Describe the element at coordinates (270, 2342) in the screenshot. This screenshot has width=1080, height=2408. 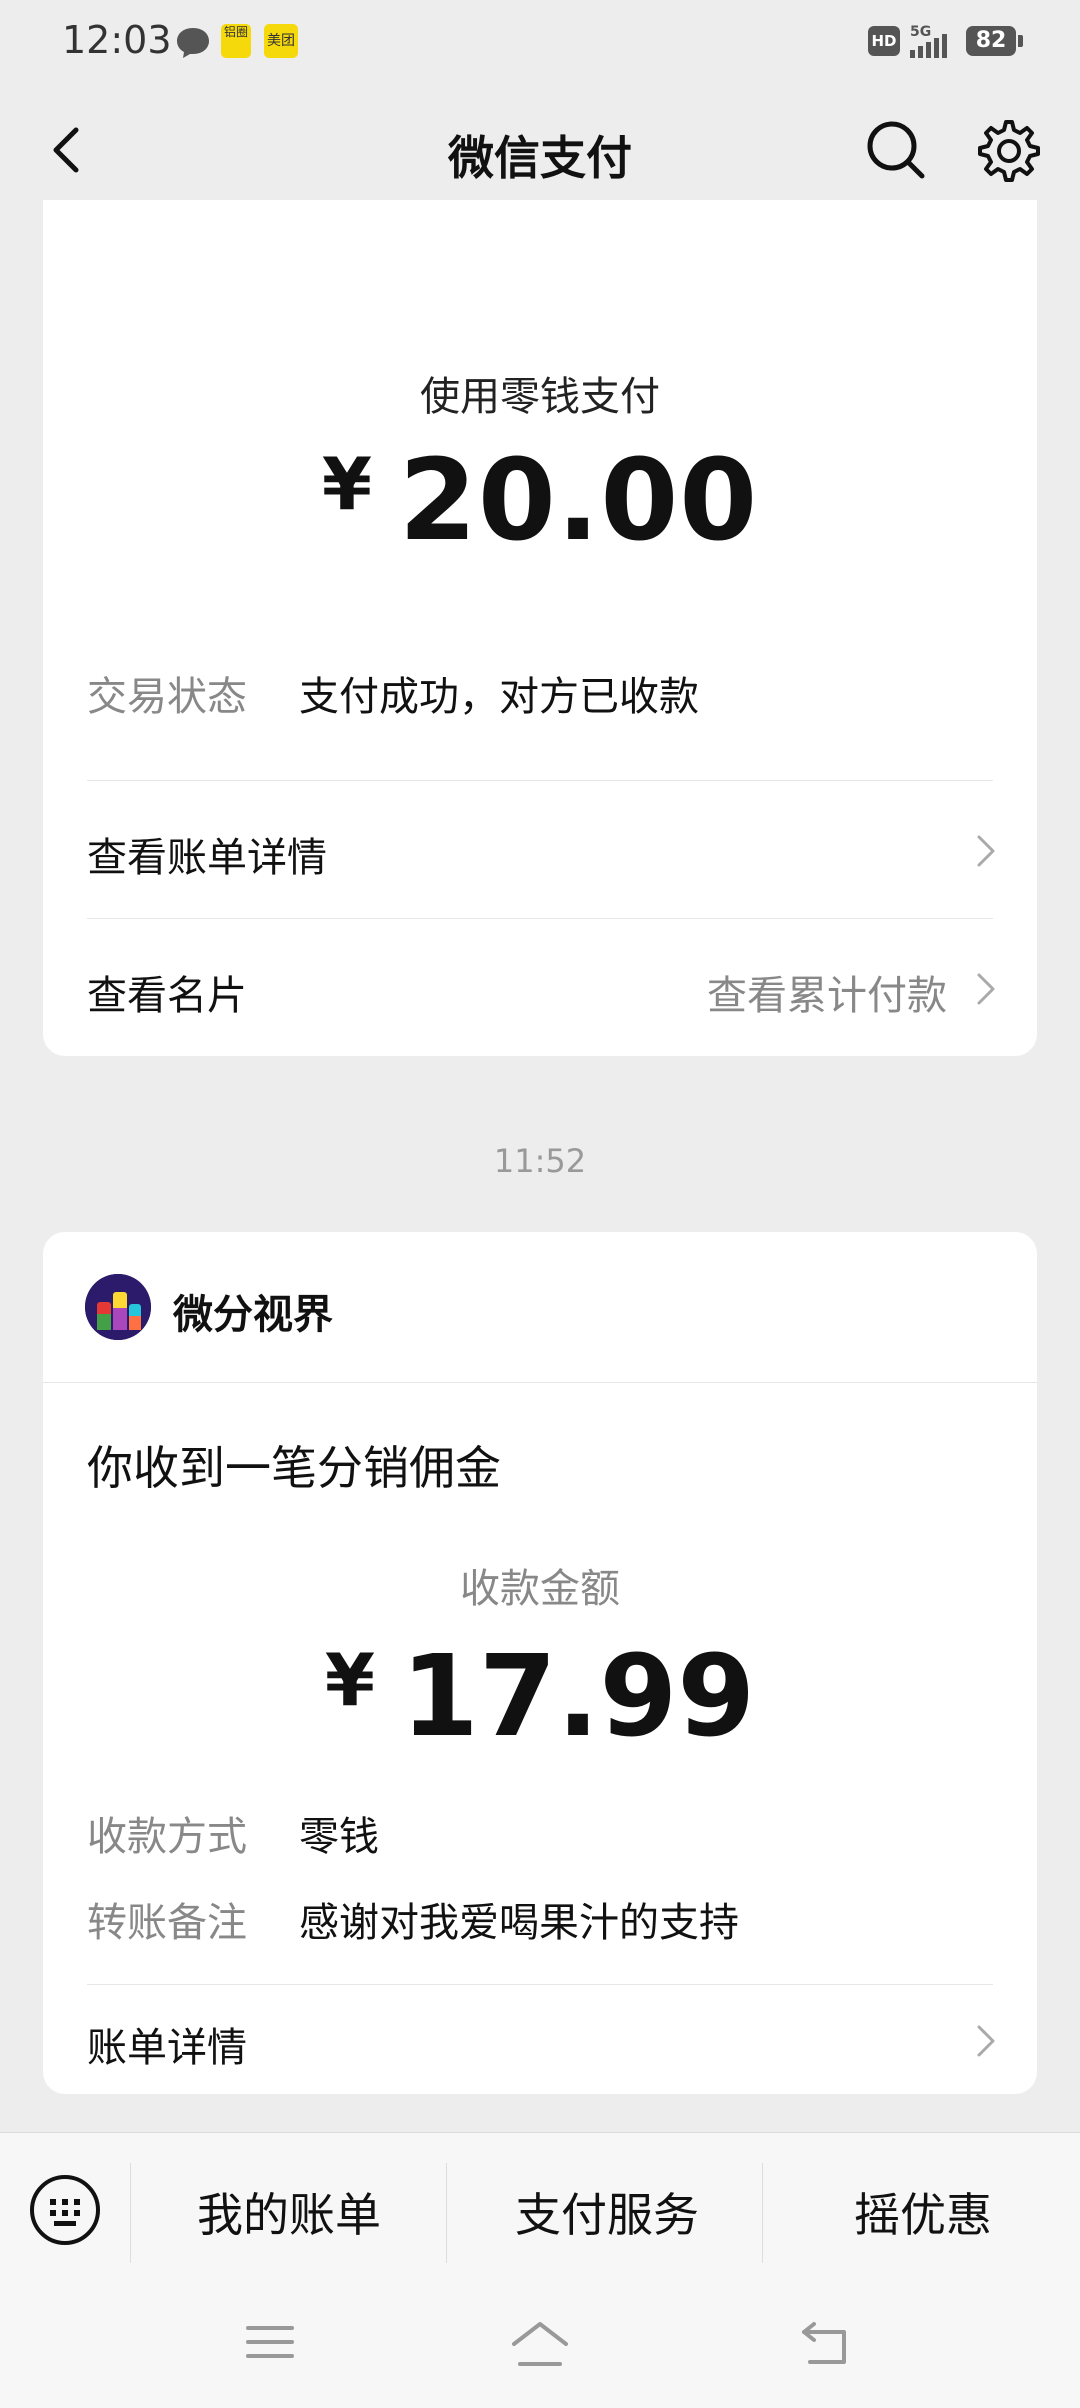
I see `menu-icon` at that location.